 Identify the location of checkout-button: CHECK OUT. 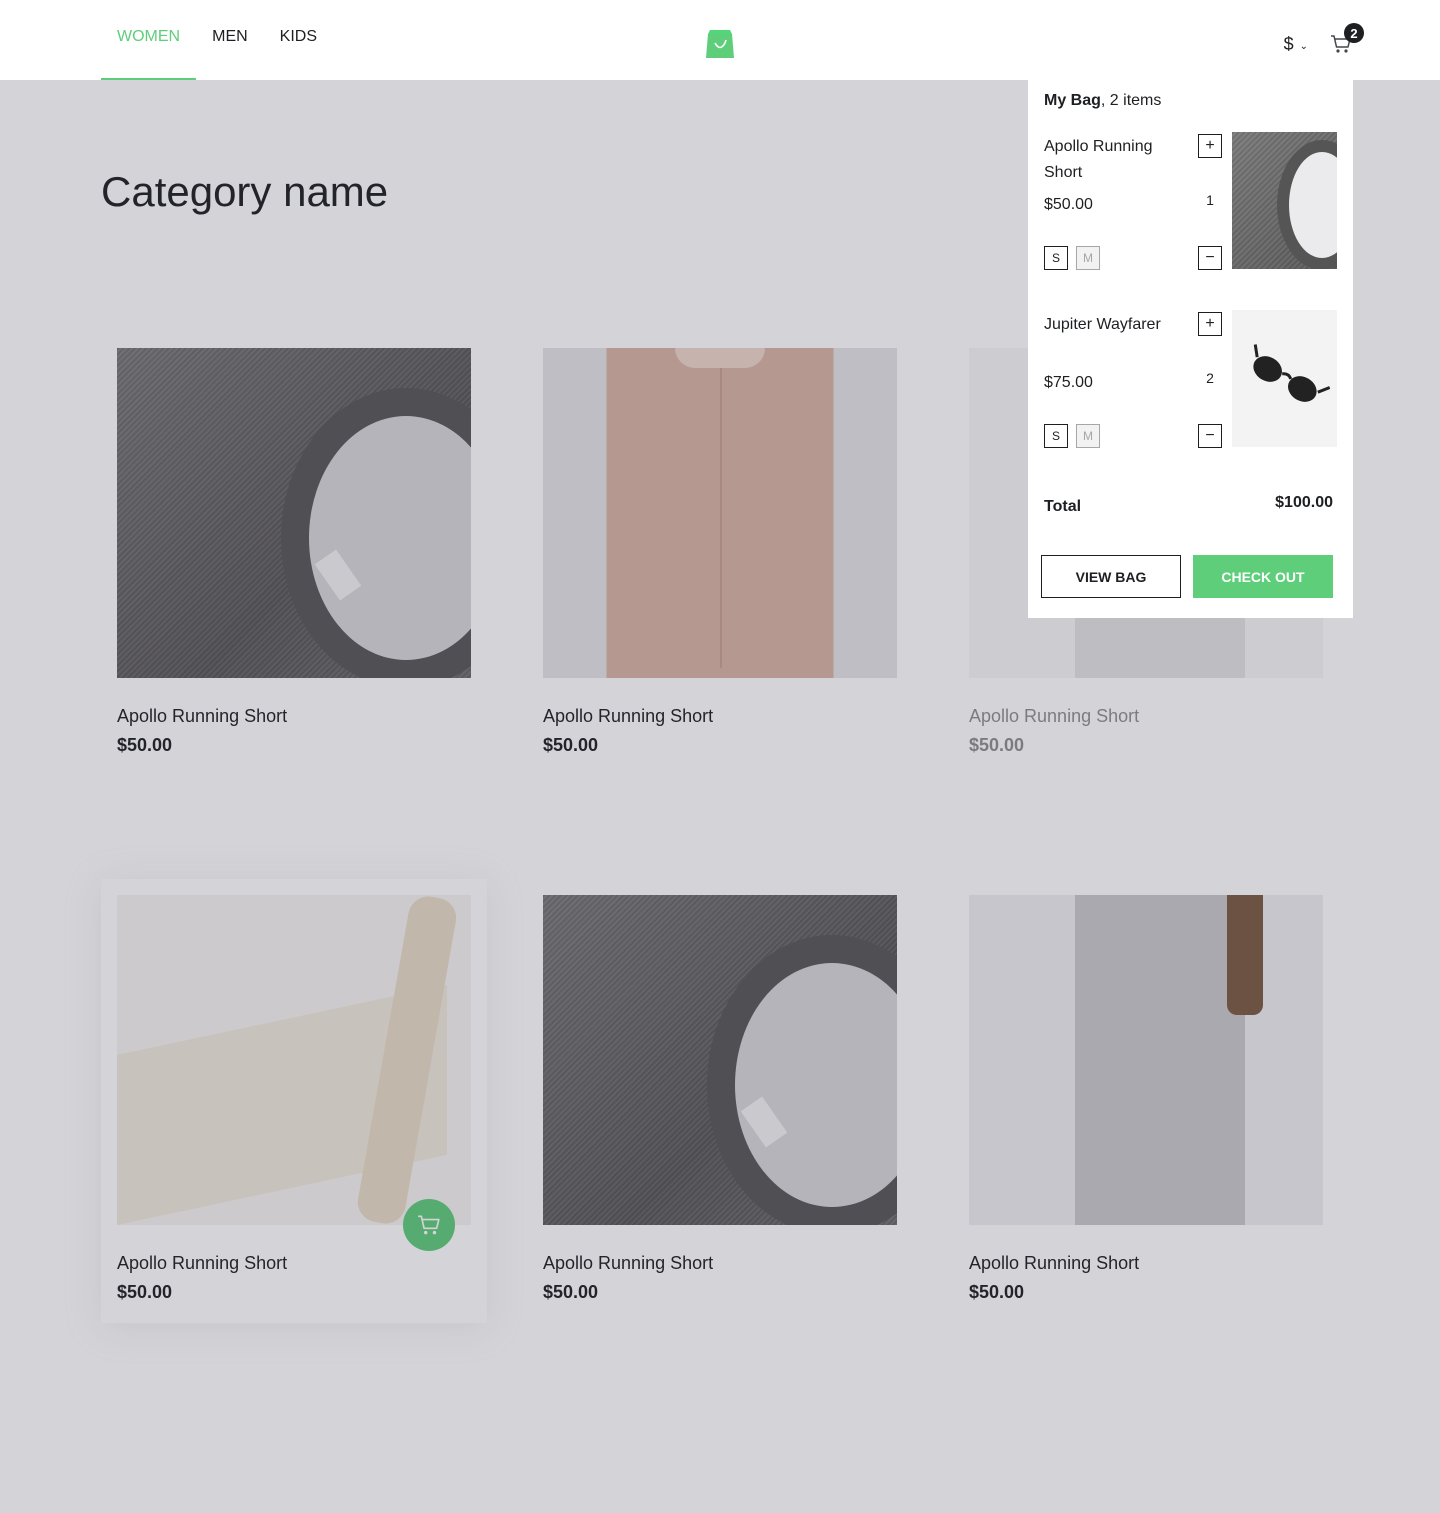
(1263, 576).